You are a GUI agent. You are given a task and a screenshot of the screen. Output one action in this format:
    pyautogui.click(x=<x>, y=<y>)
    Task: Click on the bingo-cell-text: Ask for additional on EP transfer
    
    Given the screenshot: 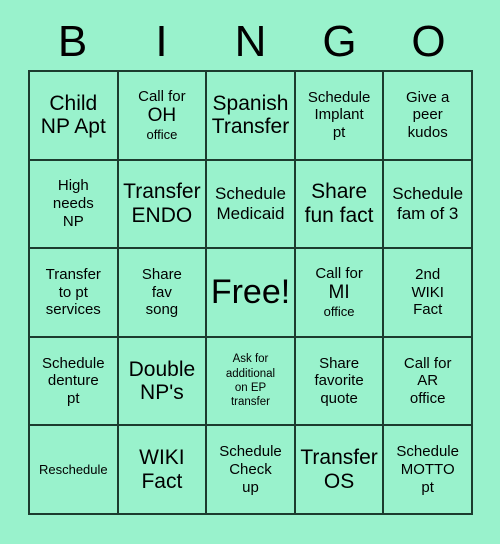 What is the action you would take?
    pyautogui.click(x=250, y=381)
    